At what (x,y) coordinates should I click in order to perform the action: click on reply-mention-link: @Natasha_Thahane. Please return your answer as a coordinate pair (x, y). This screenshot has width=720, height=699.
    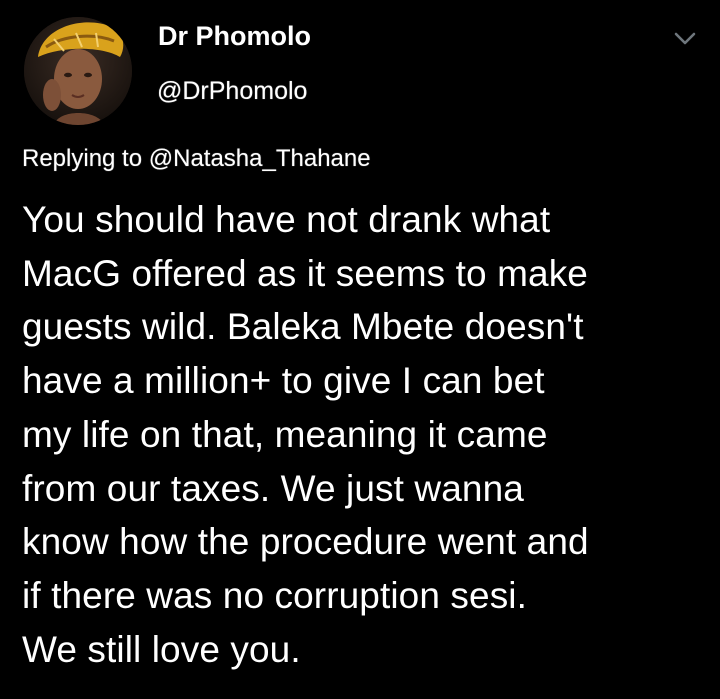
    Looking at the image, I should click on (260, 158).